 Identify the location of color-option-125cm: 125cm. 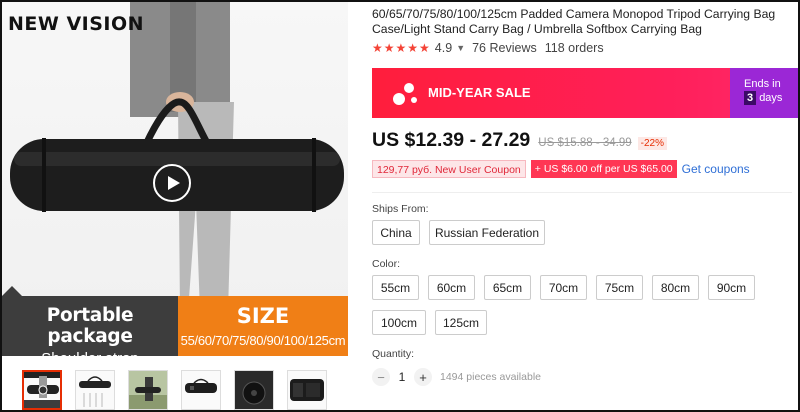
(461, 322).